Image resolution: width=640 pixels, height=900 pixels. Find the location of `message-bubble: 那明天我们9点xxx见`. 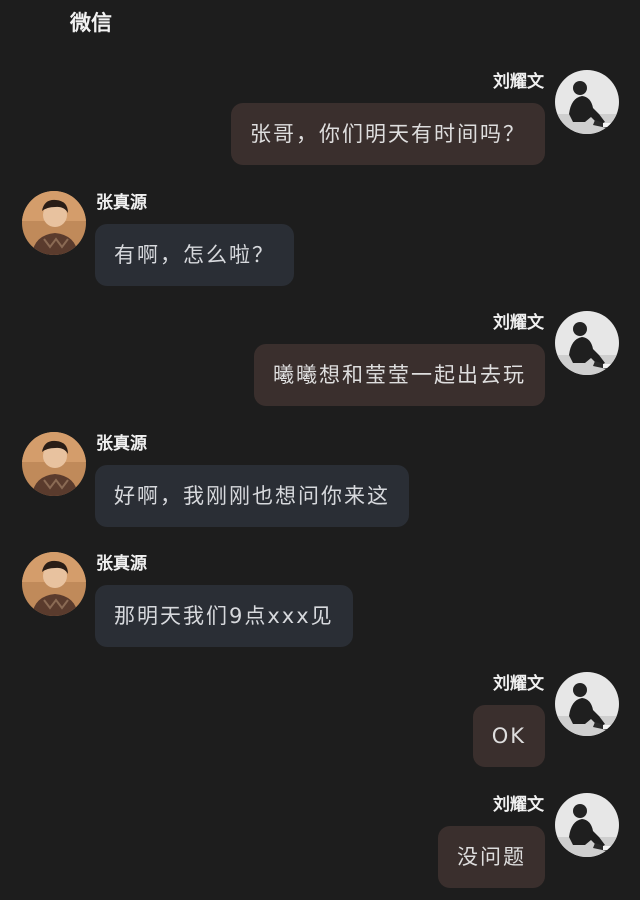

message-bubble: 那明天我们9点xxx见 is located at coordinates (224, 616).